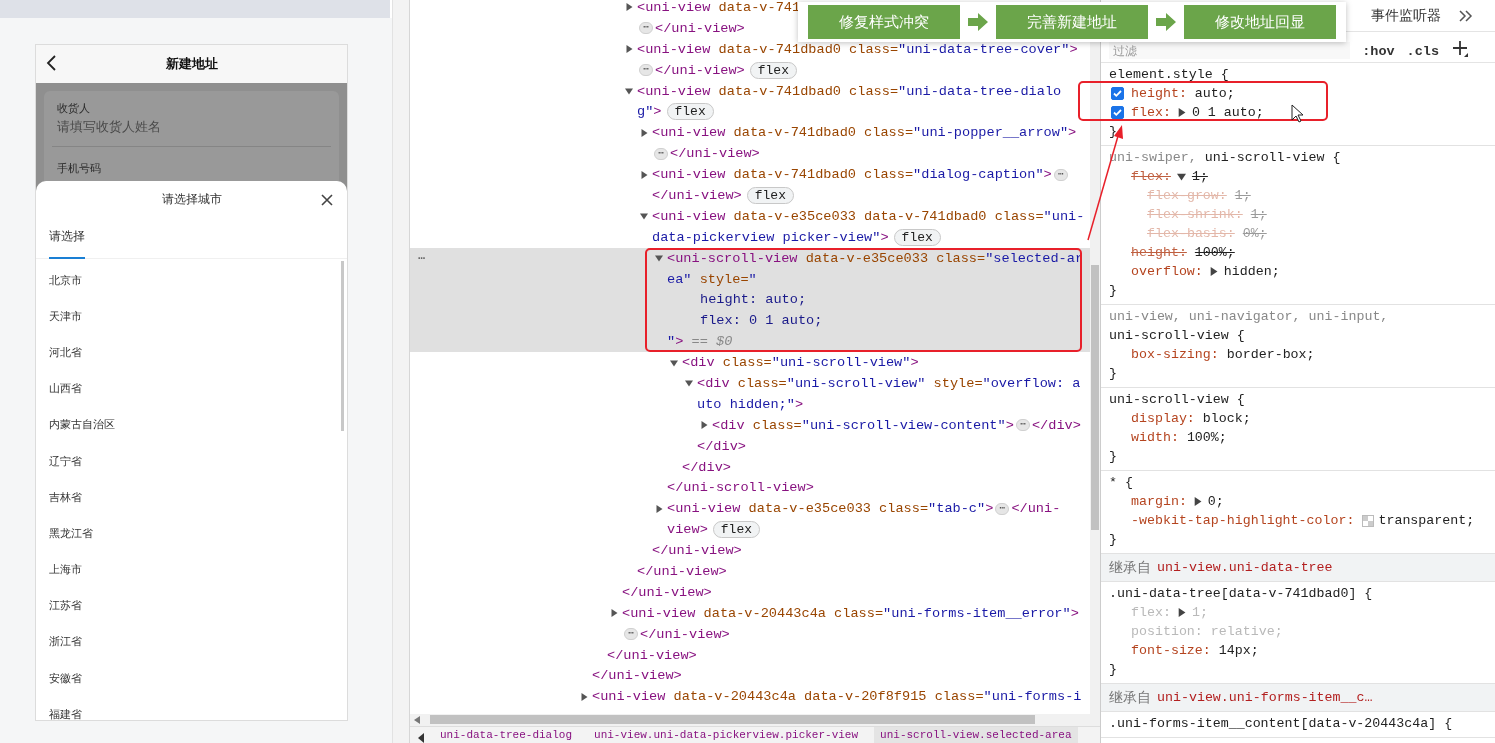  I want to click on back-icon, so click(52, 63).